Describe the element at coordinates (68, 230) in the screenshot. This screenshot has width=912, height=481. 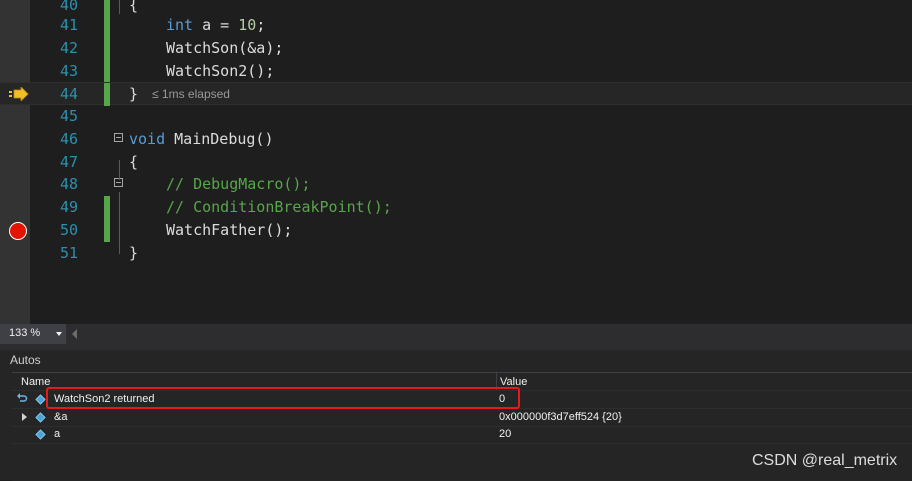
I see `line-number: 50` at that location.